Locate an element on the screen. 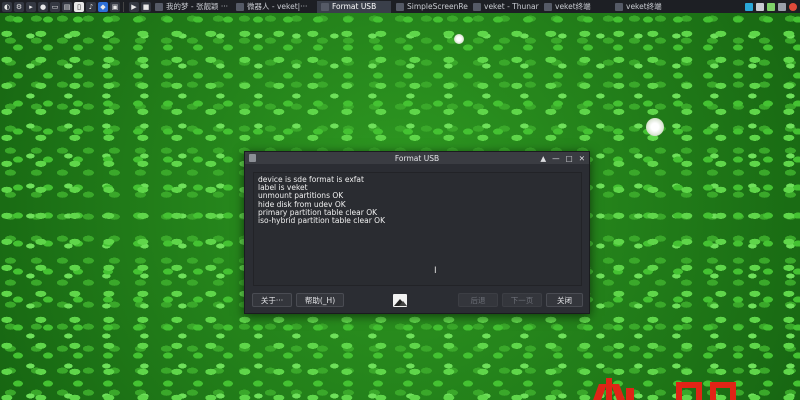 This screenshot has width=800, height=400. help-button-label: 帮助(_H) is located at coordinates (320, 300).